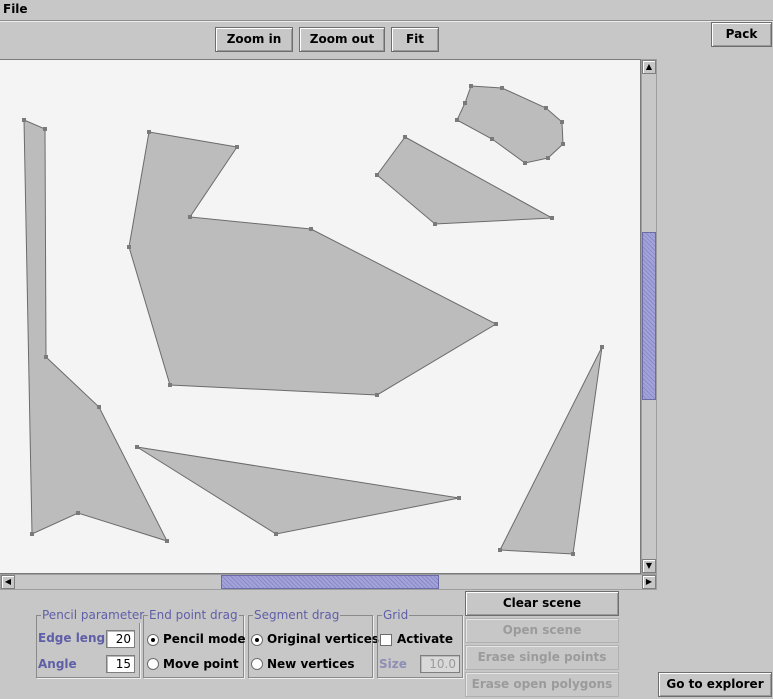 Image resolution: width=773 pixels, height=699 pixels. I want to click on scroll-left-arrow-icon: ◀, so click(8, 582).